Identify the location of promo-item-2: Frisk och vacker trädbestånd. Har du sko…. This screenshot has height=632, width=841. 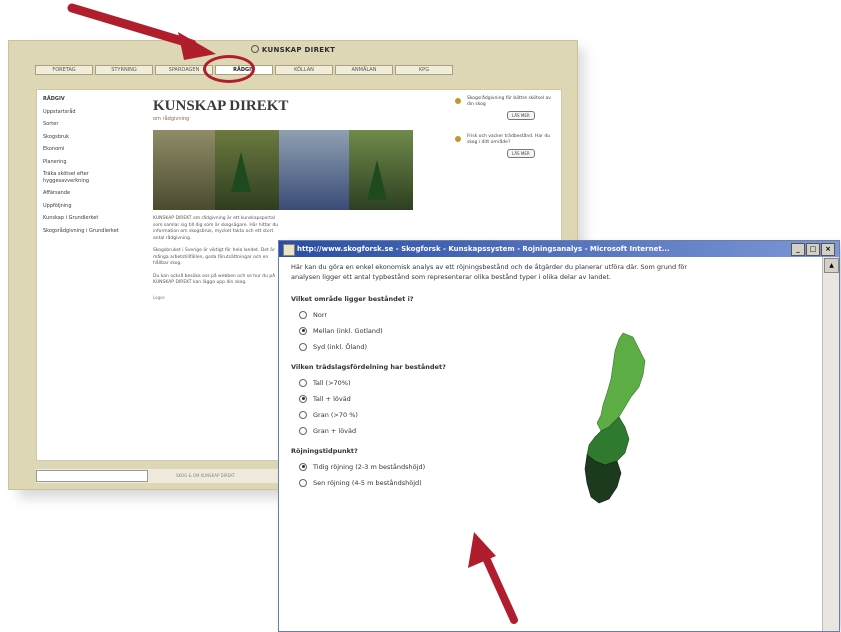
(506, 146).